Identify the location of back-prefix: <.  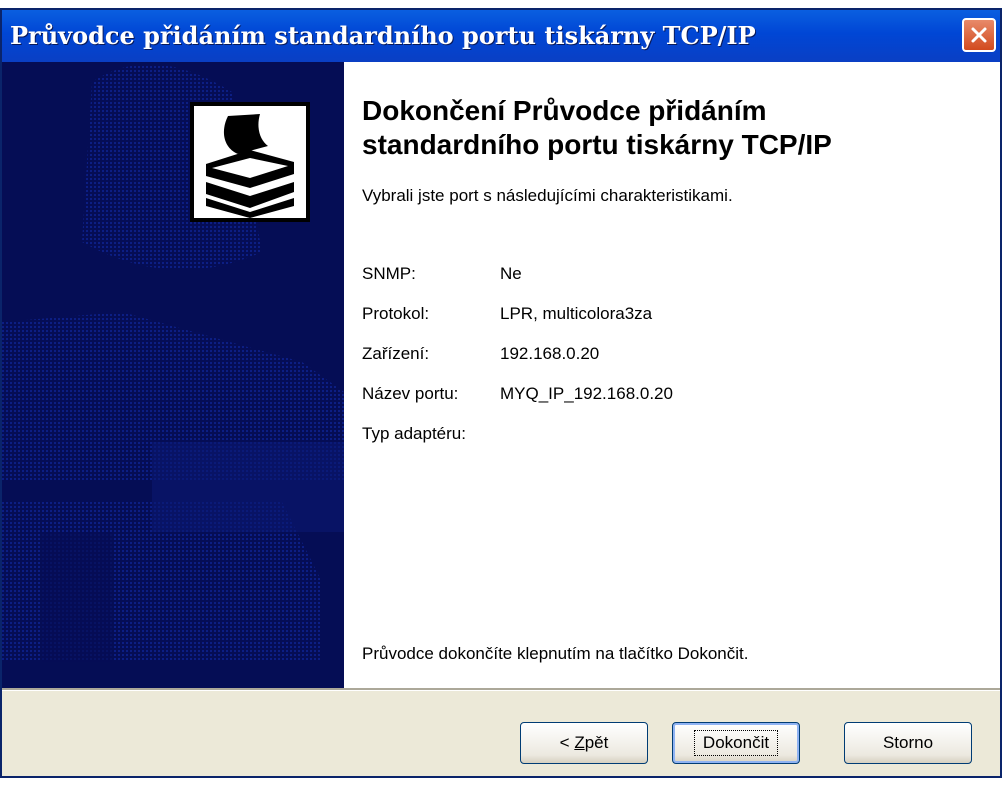
(567, 742).